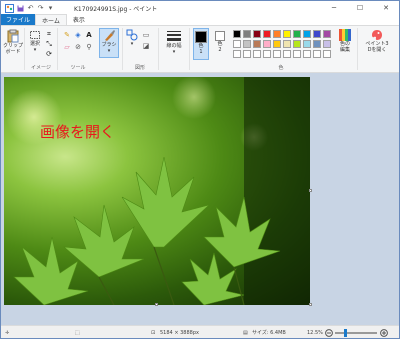 Image resolution: width=400 pixels, height=339 pixels. I want to click on open-paint3d-button: ペイント3 Dを開く, so click(377, 41).